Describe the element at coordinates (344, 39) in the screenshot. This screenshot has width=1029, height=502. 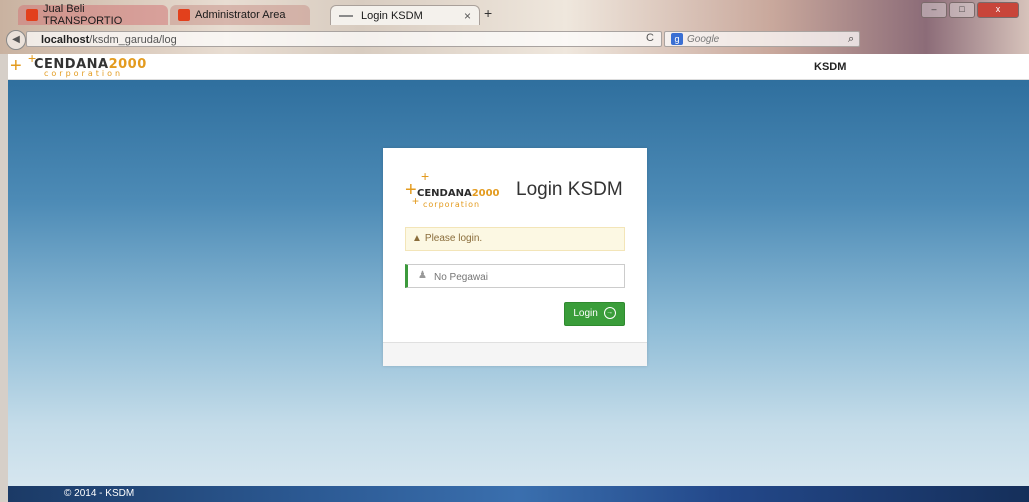
I see `address-bar: localhost/ksdm_garuda/log` at that location.